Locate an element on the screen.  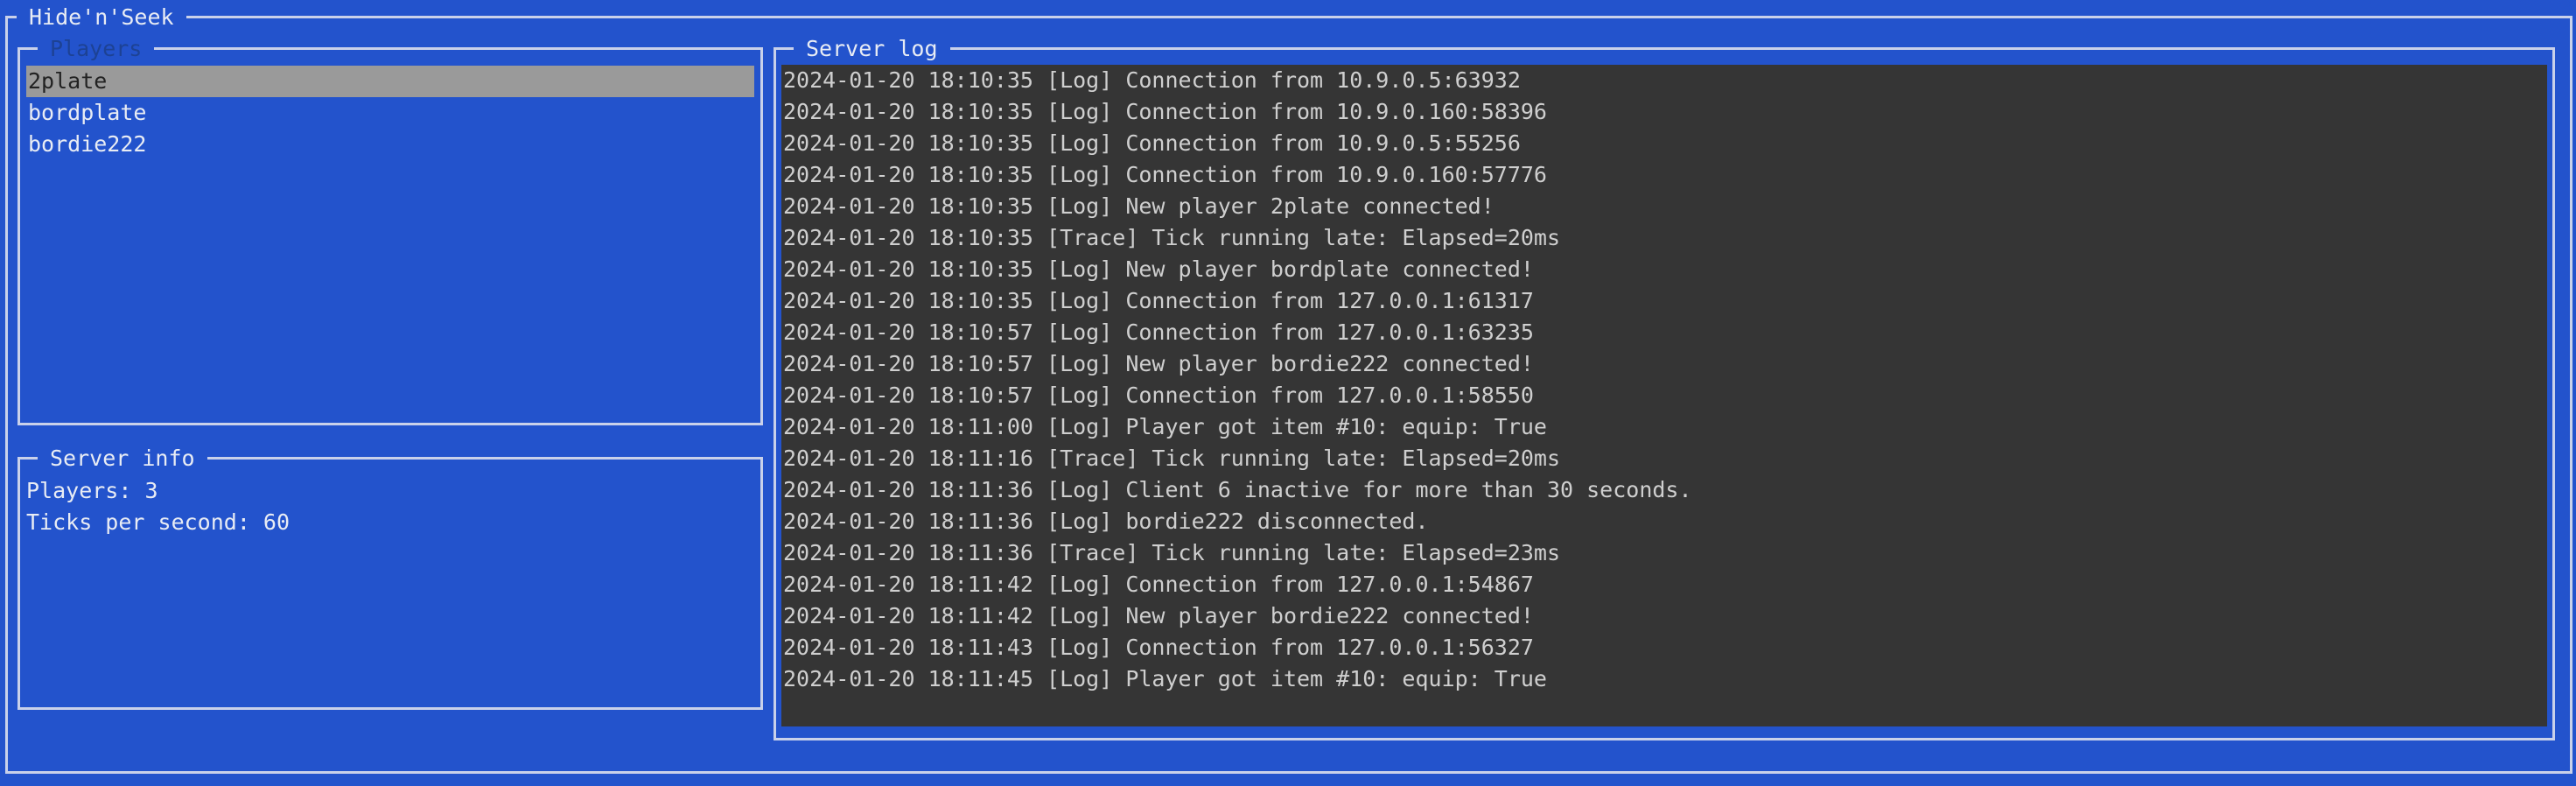
player-list-item: bordplate is located at coordinates (390, 113).